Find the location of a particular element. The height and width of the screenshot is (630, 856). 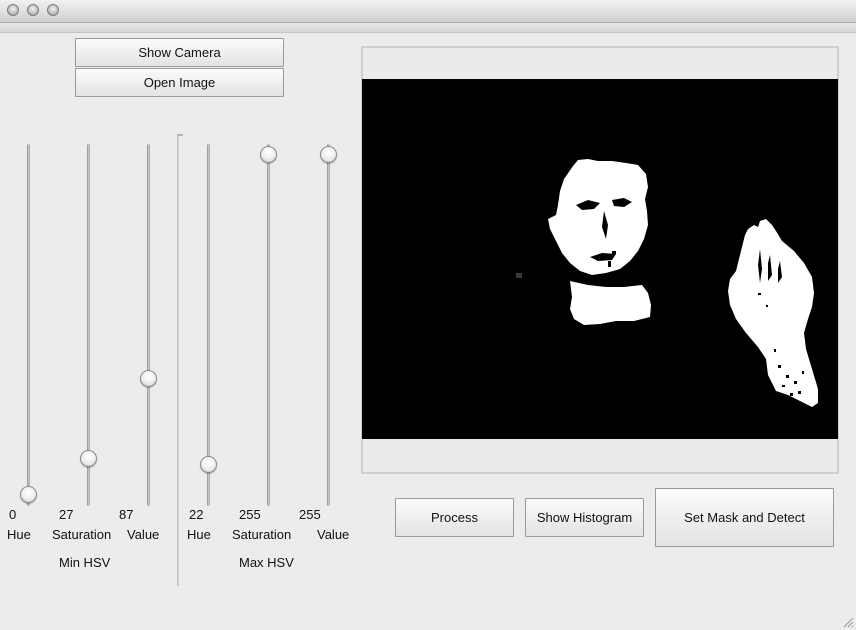

group-separator-cap is located at coordinates (180, 135).